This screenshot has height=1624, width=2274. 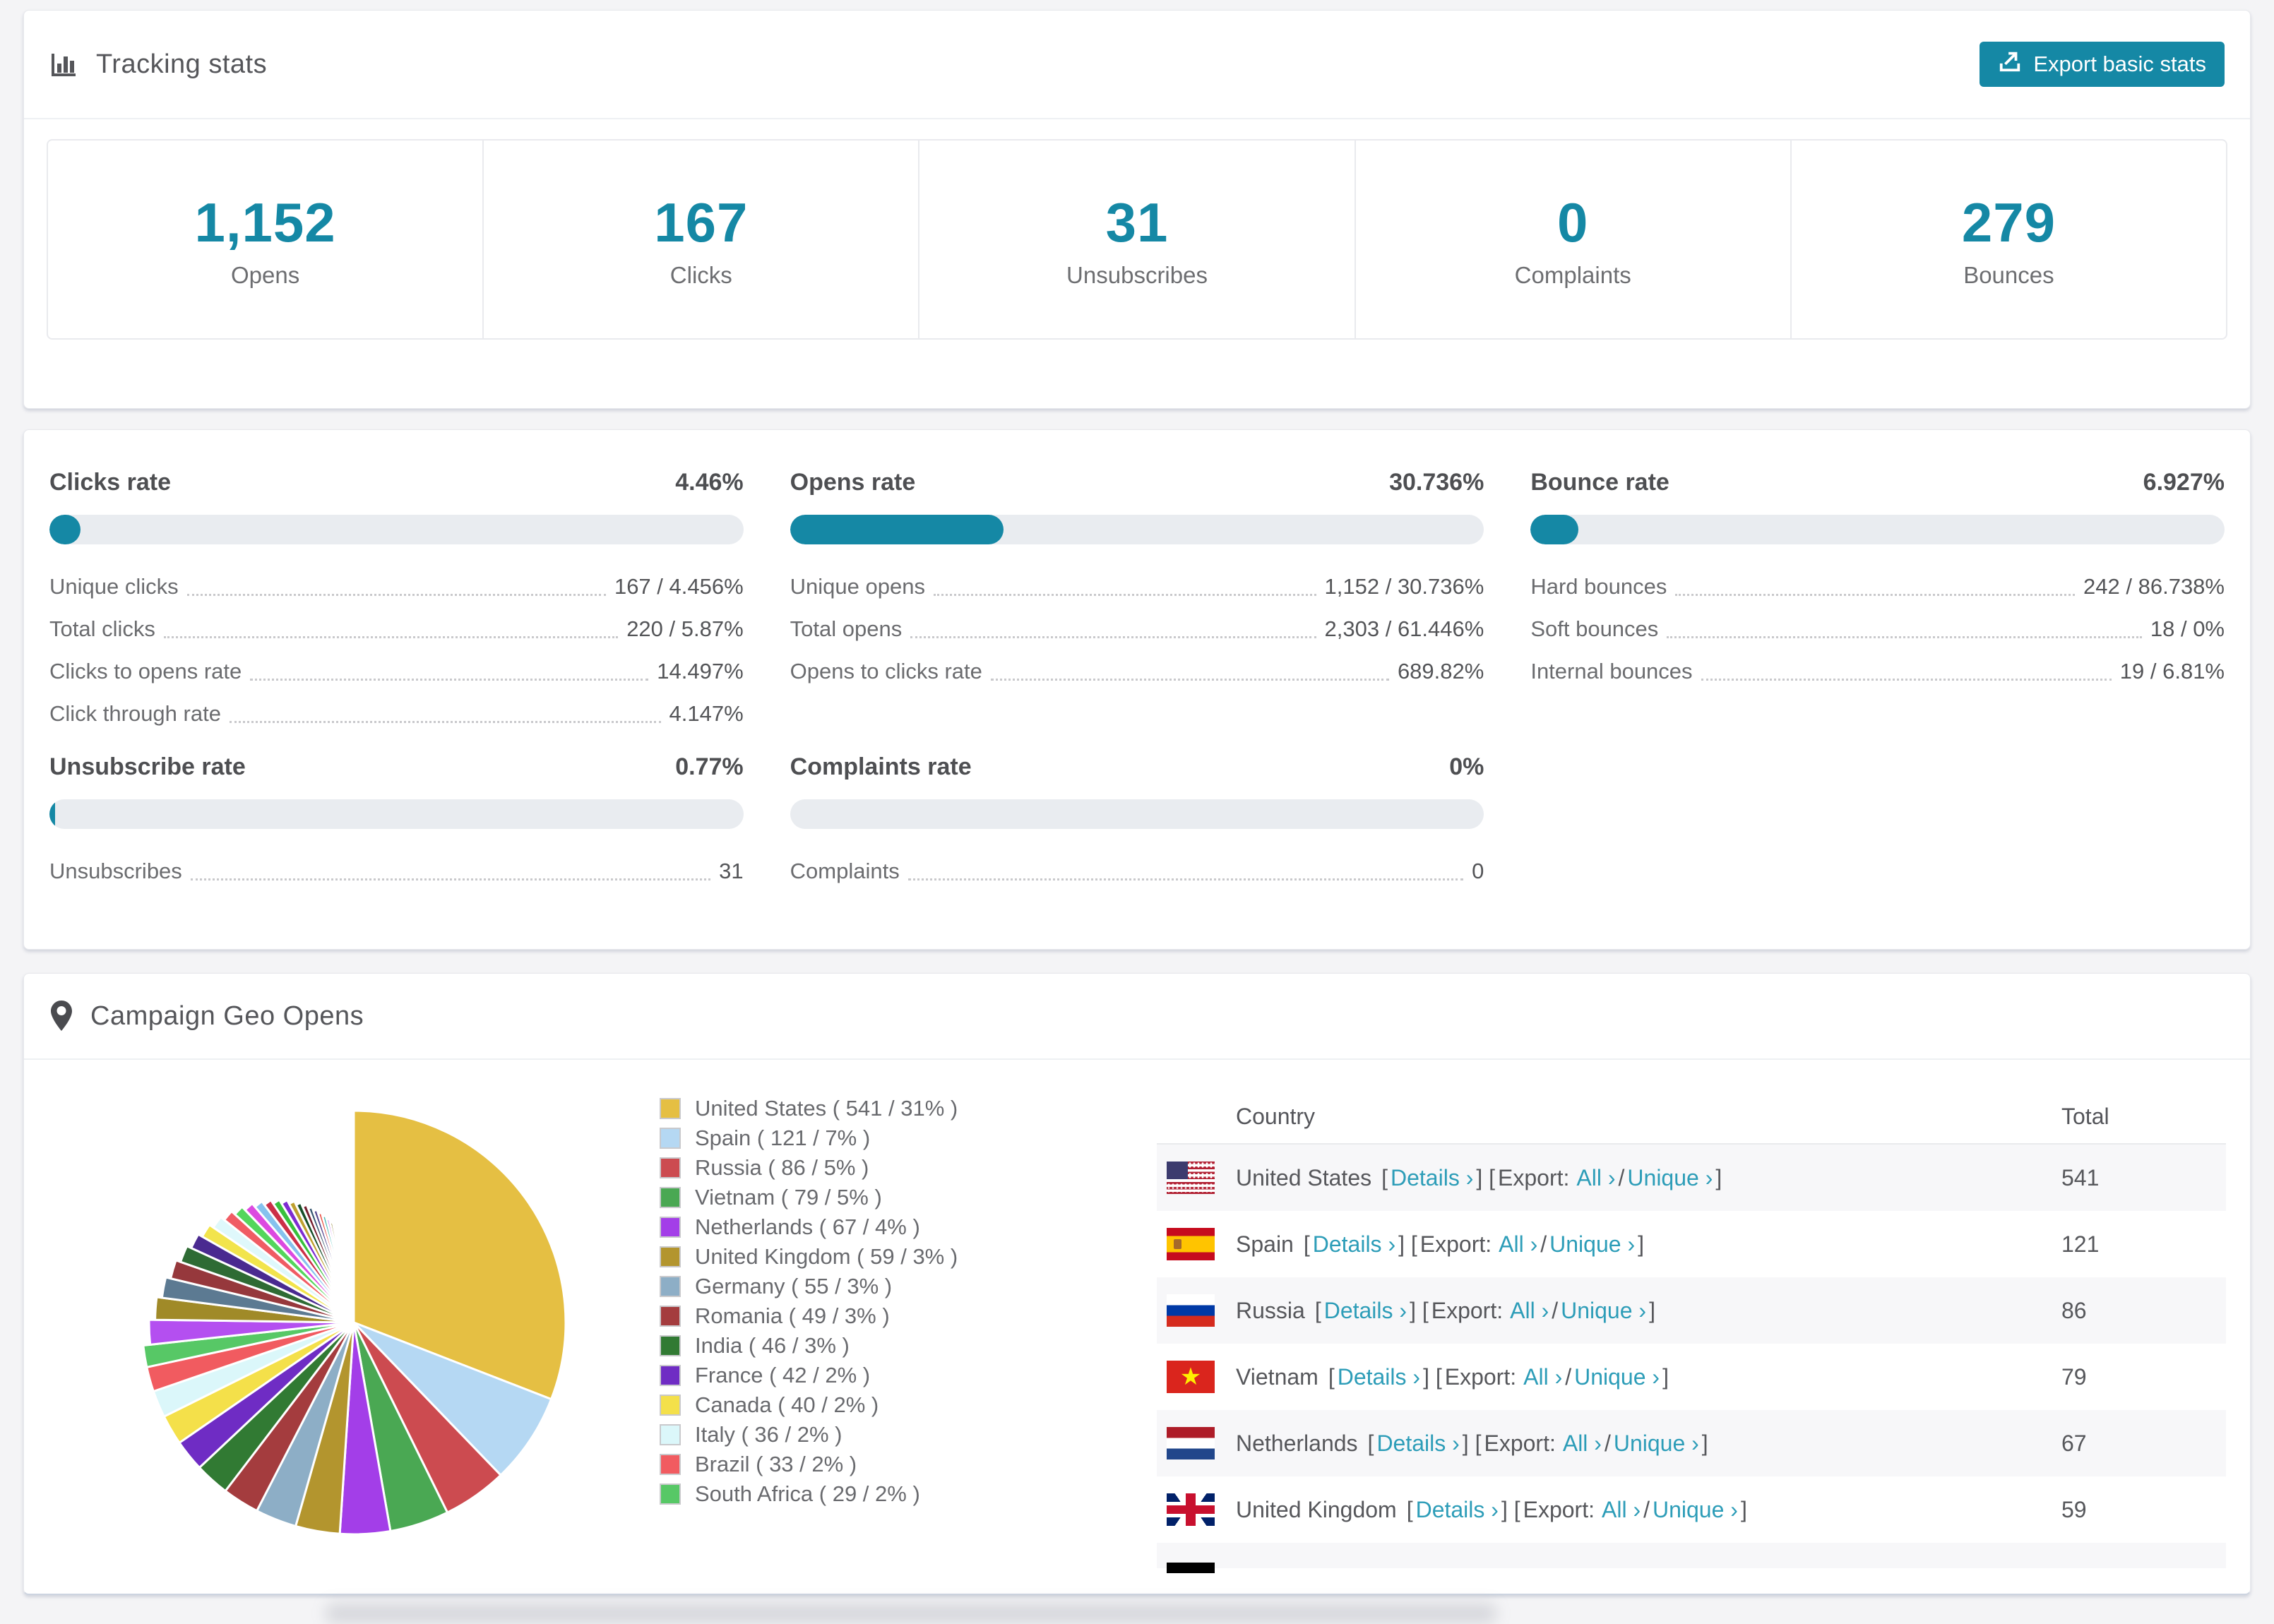 What do you see at coordinates (886, 1168) in the screenshot?
I see `legend-item: Russia ( 86 / 5% )` at bounding box center [886, 1168].